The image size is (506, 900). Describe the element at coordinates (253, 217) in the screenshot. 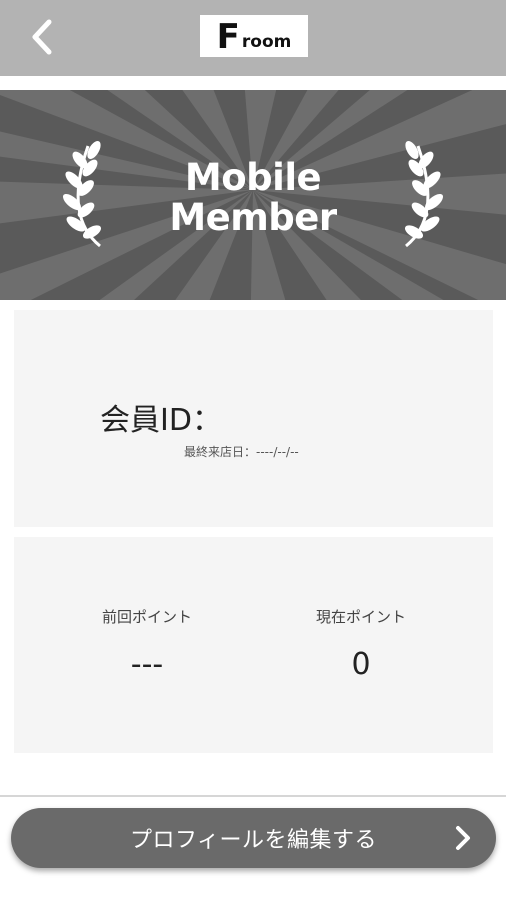

I see `banner-title-line2: Member` at that location.